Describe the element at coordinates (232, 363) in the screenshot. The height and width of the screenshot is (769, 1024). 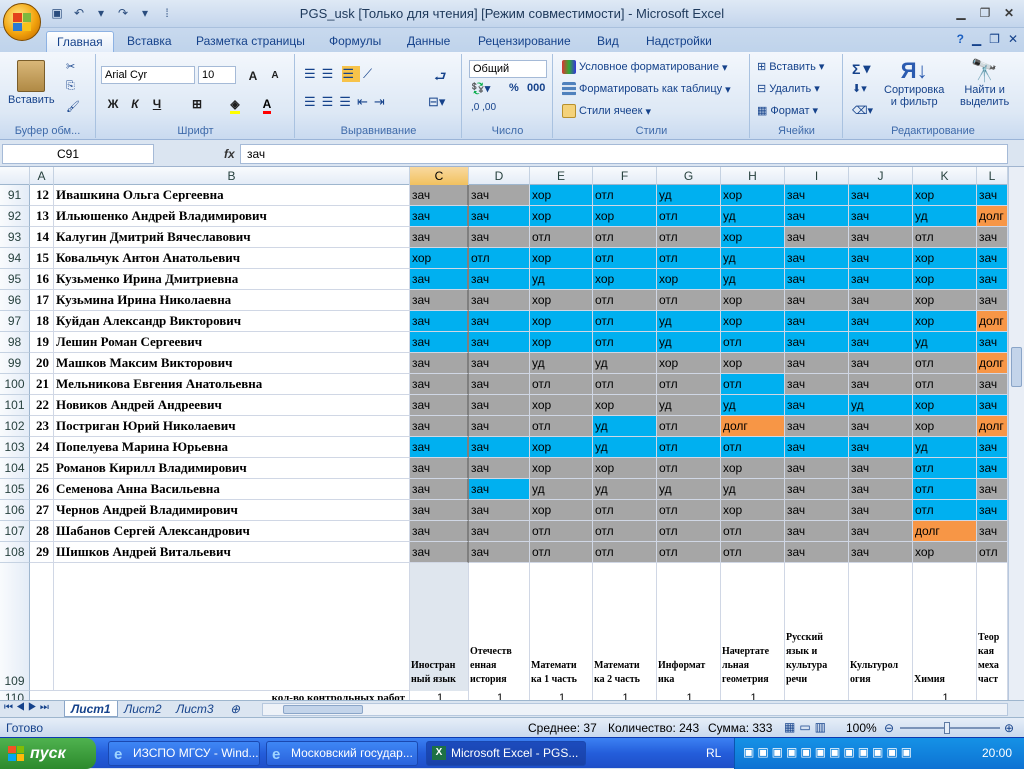
I see `cell-student-name: Машков Максим Викторович` at that location.